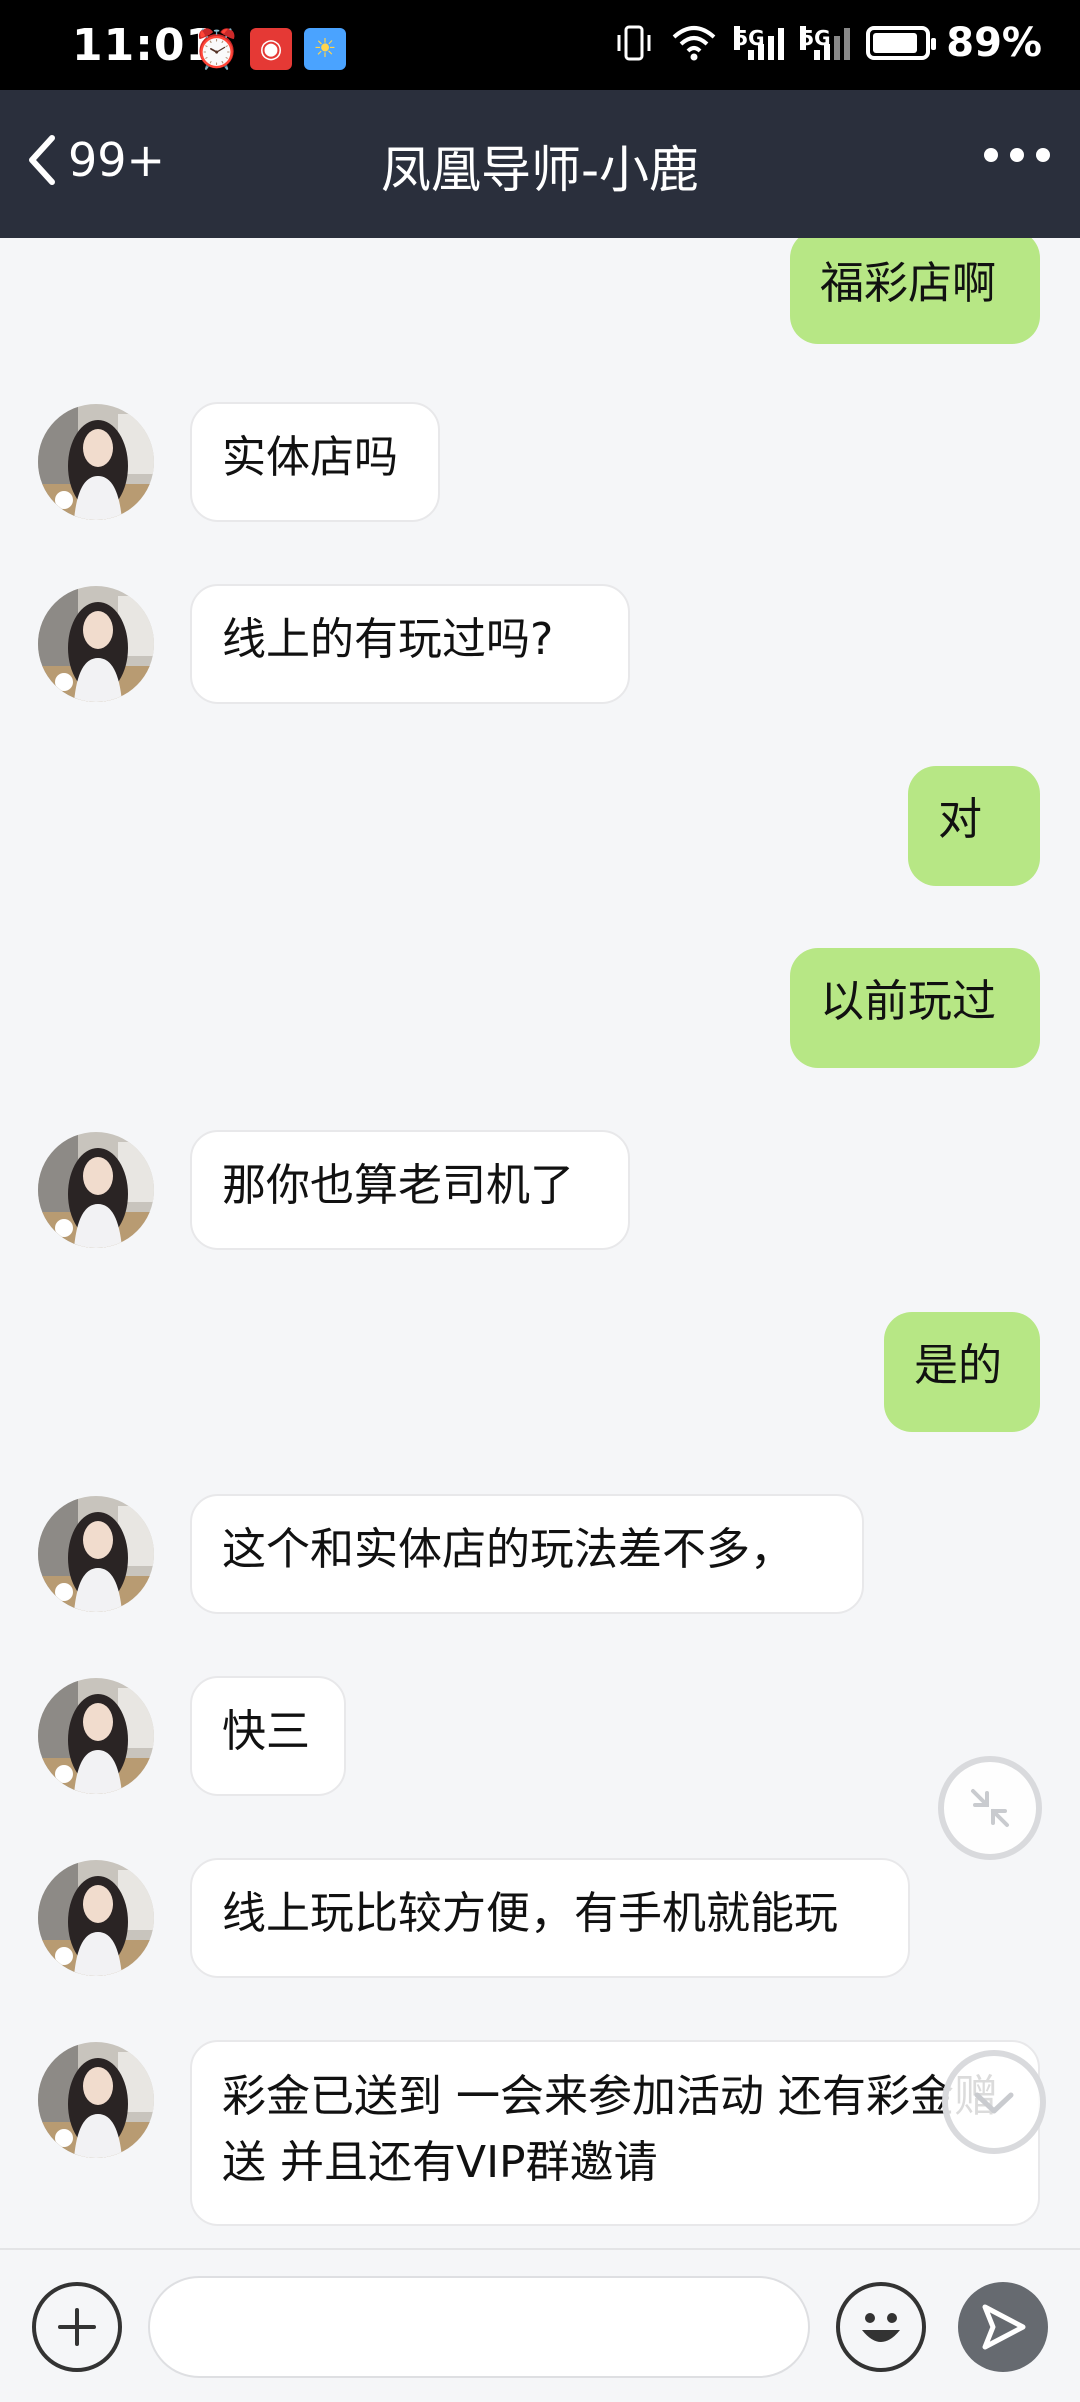  I want to click on battery-fill, so click(895, 43).